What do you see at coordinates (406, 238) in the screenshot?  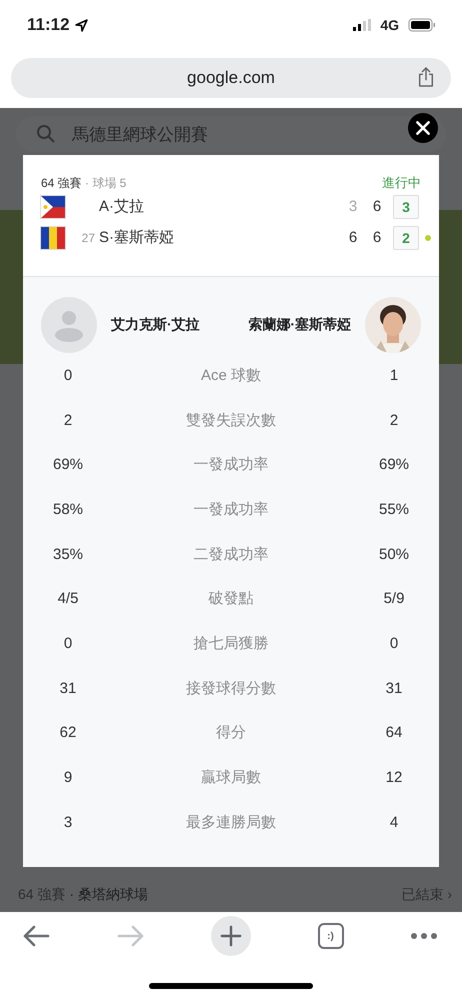 I see `current-set-score: 2` at bounding box center [406, 238].